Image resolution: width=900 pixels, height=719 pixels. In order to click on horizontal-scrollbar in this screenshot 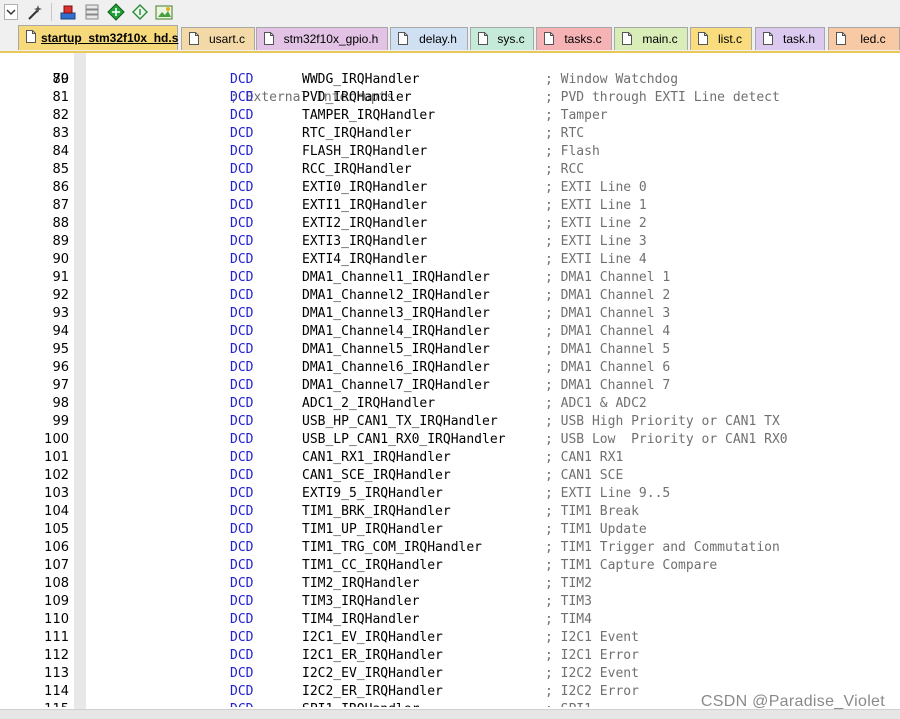, I will do `click(450, 714)`.